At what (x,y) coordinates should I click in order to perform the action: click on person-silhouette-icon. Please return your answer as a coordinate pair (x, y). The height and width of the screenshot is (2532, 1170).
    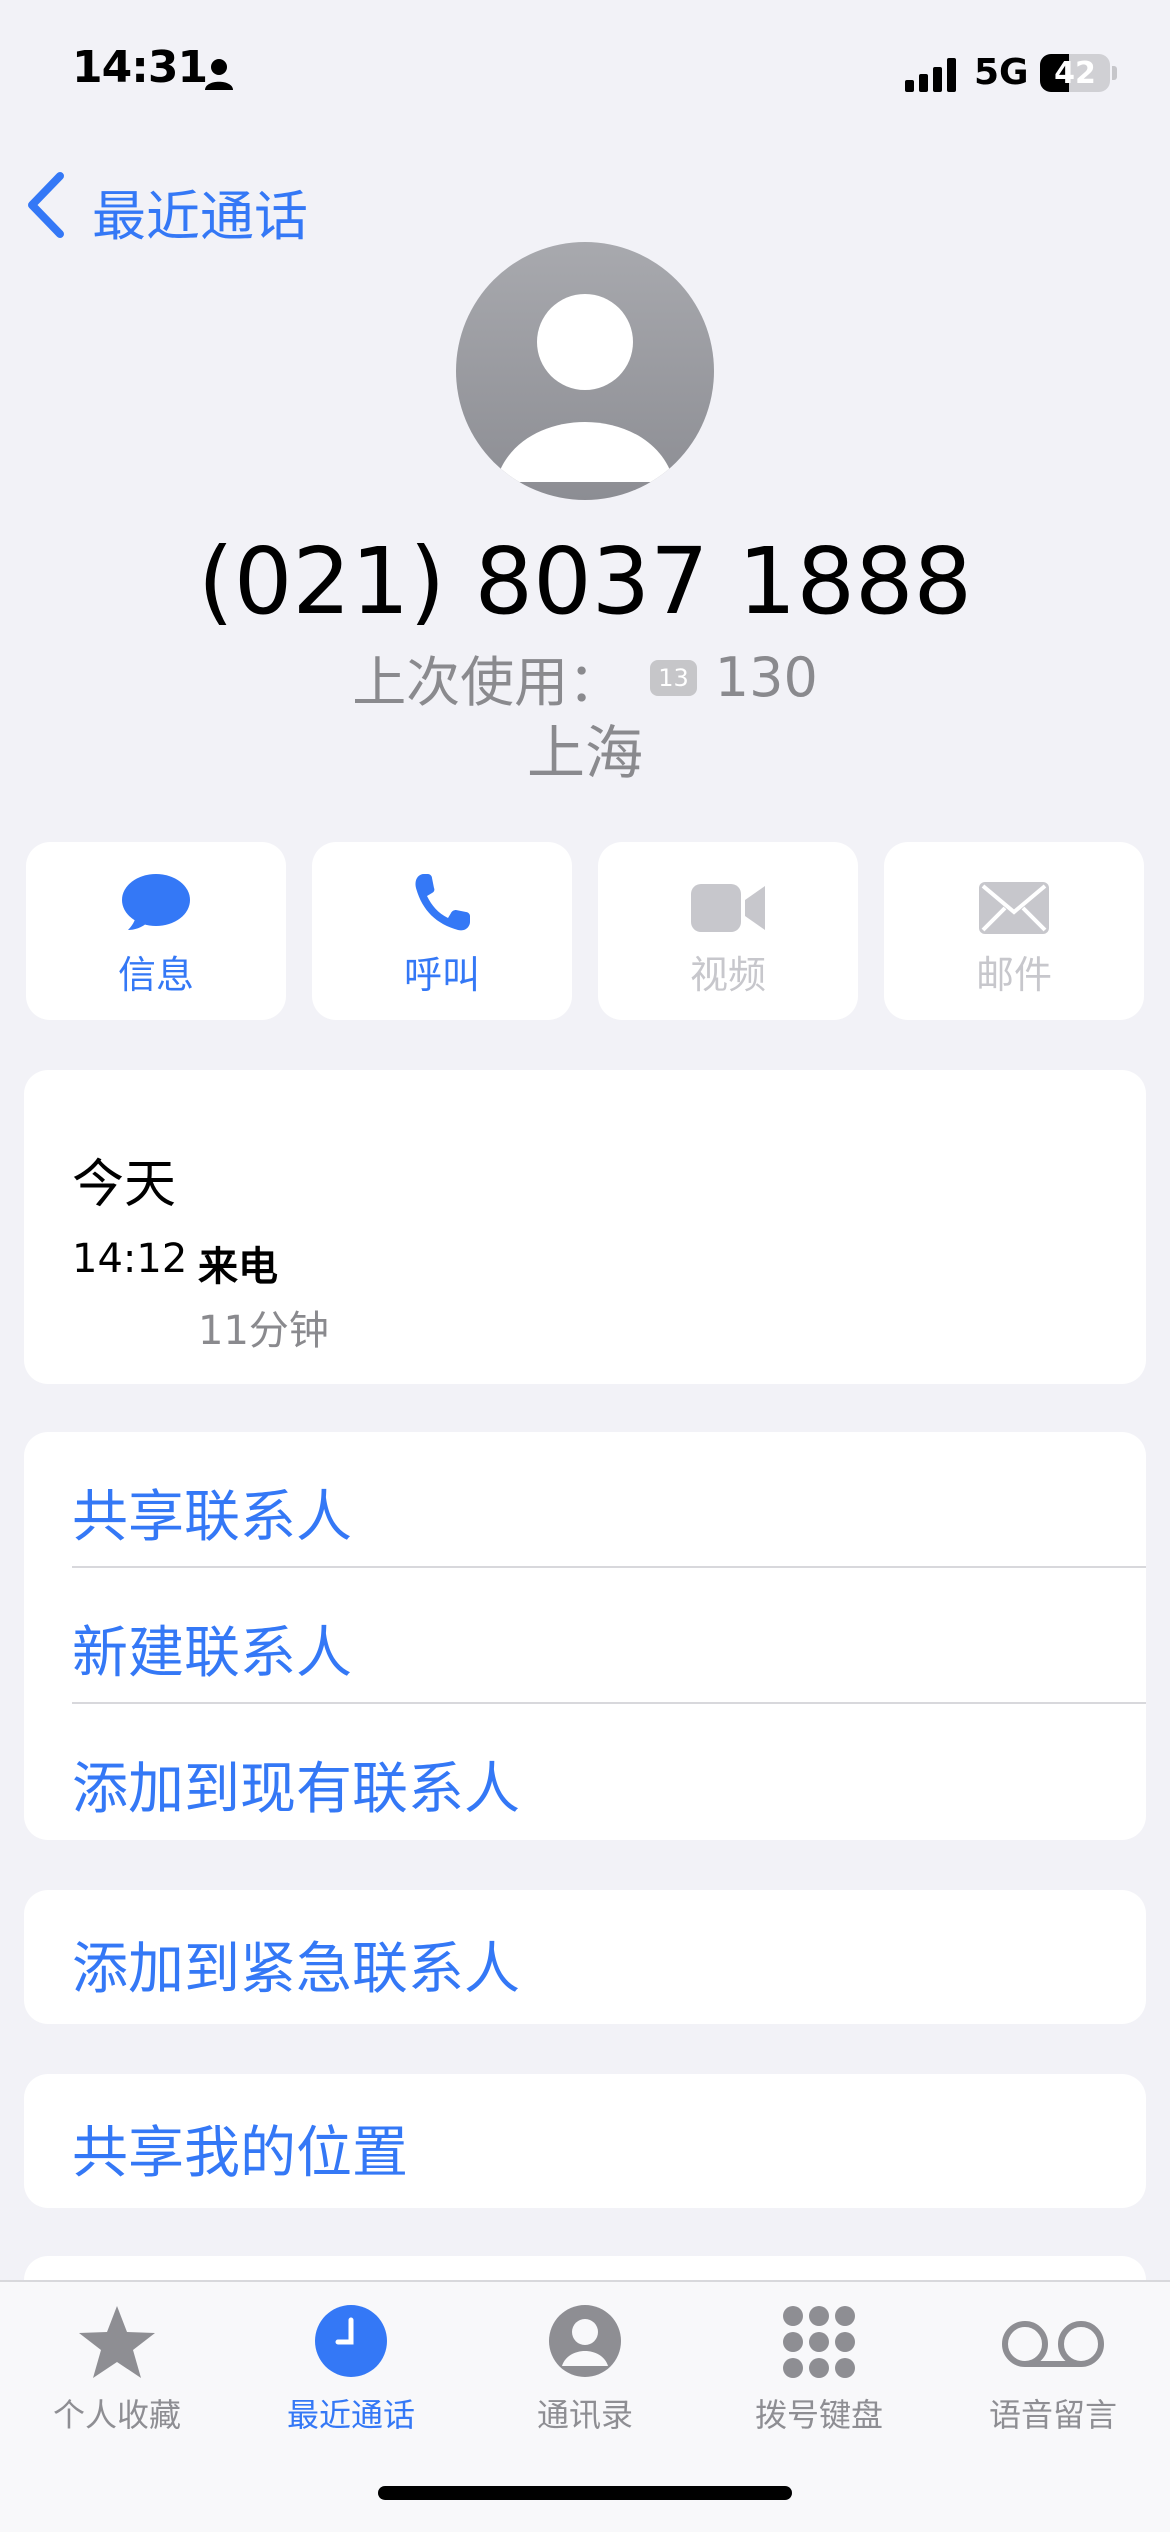
    Looking at the image, I should click on (585, 388).